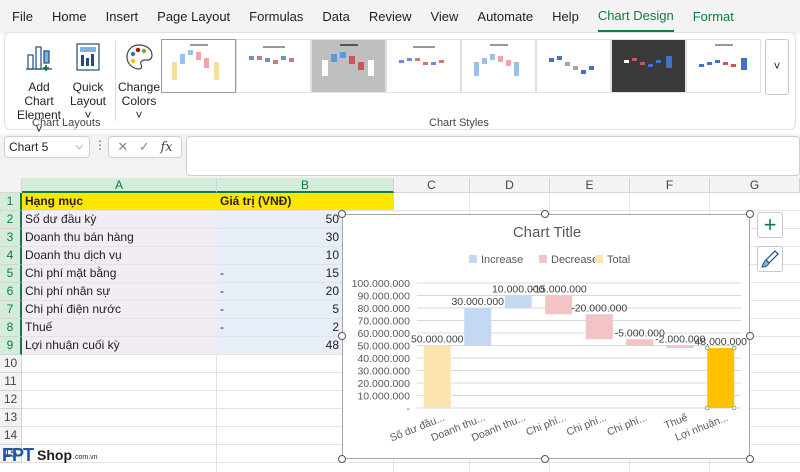  What do you see at coordinates (444, 17) in the screenshot?
I see `menu-view: View` at bounding box center [444, 17].